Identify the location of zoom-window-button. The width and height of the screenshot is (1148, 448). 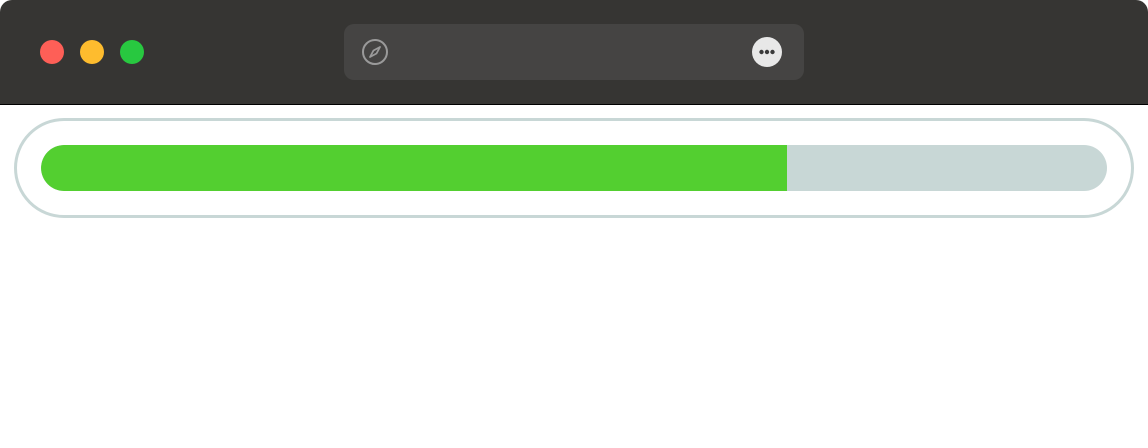
(132, 52).